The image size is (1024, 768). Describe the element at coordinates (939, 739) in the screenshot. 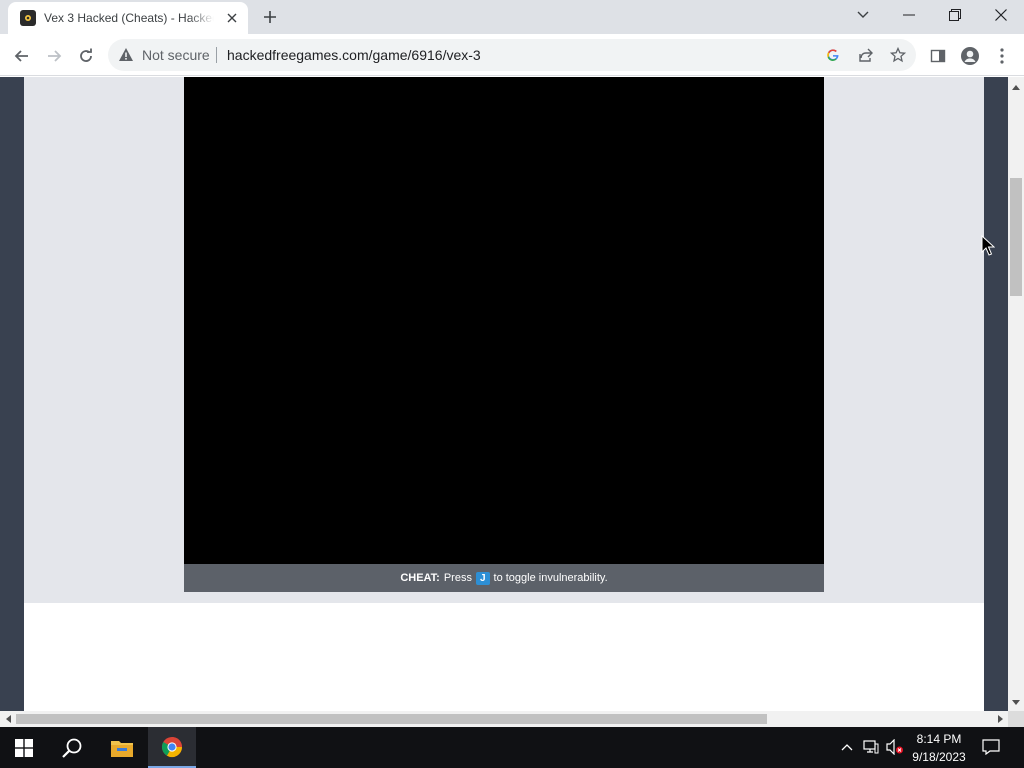

I see `clock-time: 8:14 PM` at that location.